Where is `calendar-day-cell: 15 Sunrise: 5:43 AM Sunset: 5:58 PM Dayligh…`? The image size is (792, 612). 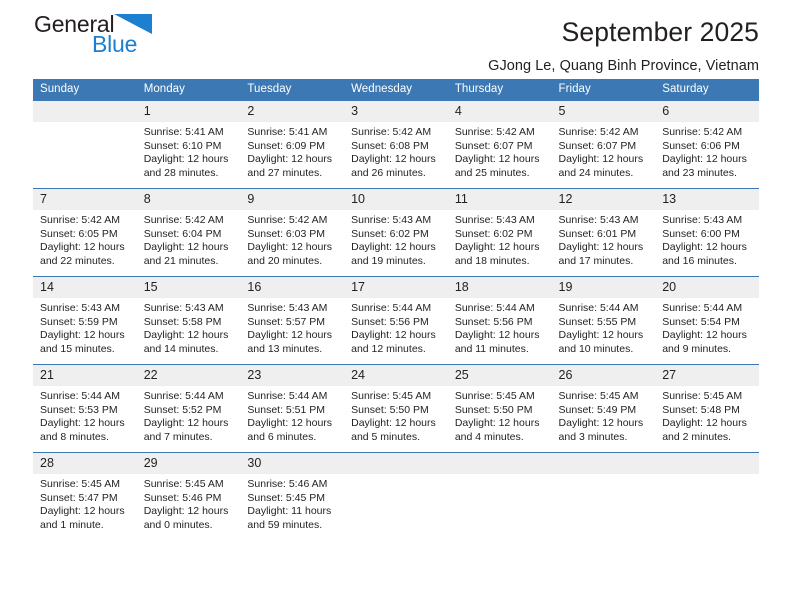
calendar-day-cell: 15 Sunrise: 5:43 AM Sunset: 5:58 PM Dayligh… is located at coordinates (188, 320).